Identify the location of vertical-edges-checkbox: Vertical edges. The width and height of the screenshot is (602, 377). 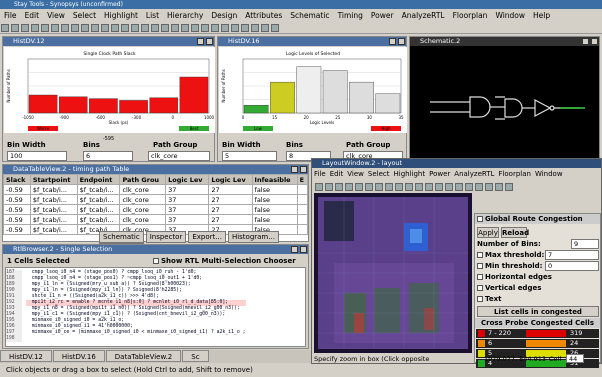
(509, 288).